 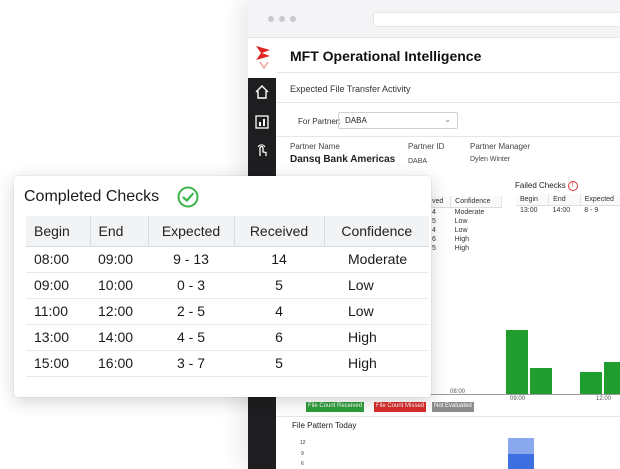 What do you see at coordinates (324, 425) in the screenshot?
I see `pattern-title: File Pattern Today` at bounding box center [324, 425].